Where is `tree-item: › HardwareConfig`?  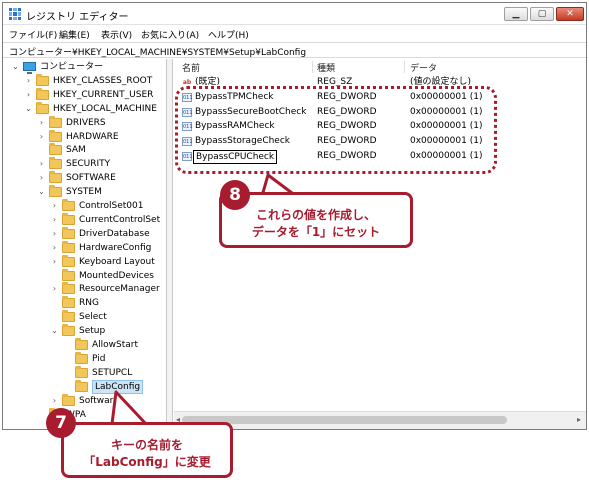 tree-item: › HardwareConfig is located at coordinates (84, 247).